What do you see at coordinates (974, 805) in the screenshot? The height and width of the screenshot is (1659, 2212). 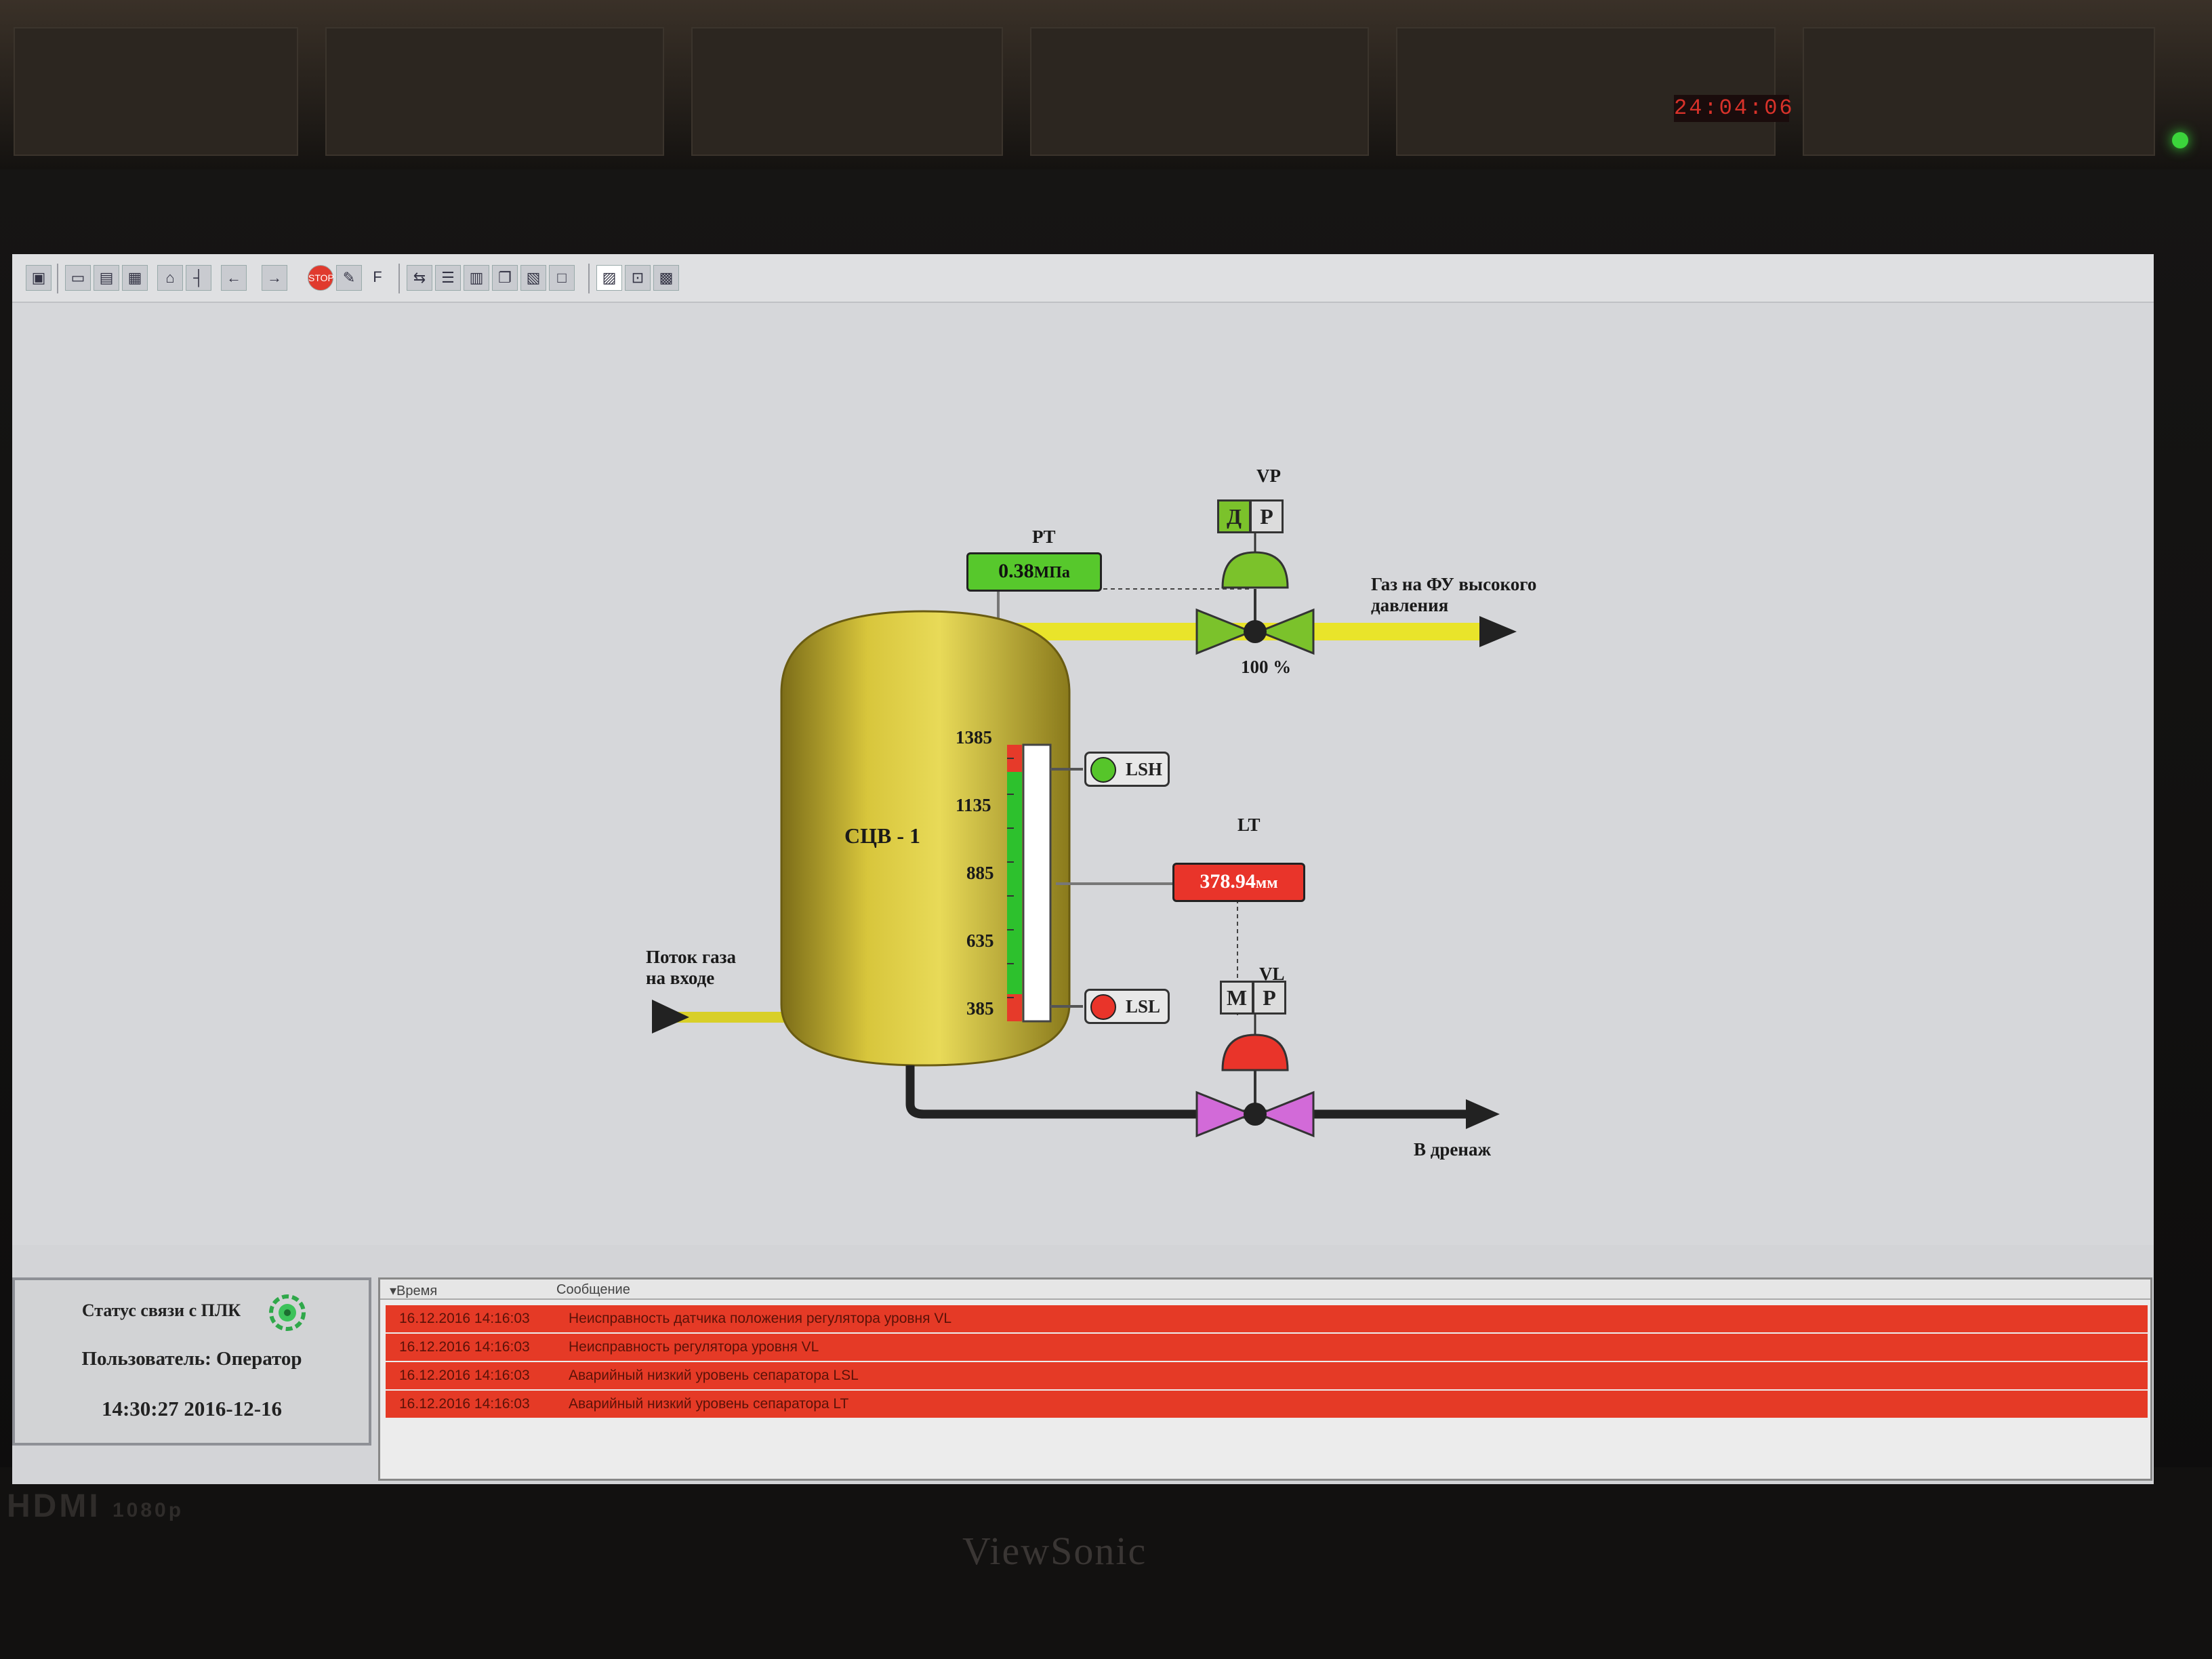 I see `level-scale-label: 1135` at bounding box center [974, 805].